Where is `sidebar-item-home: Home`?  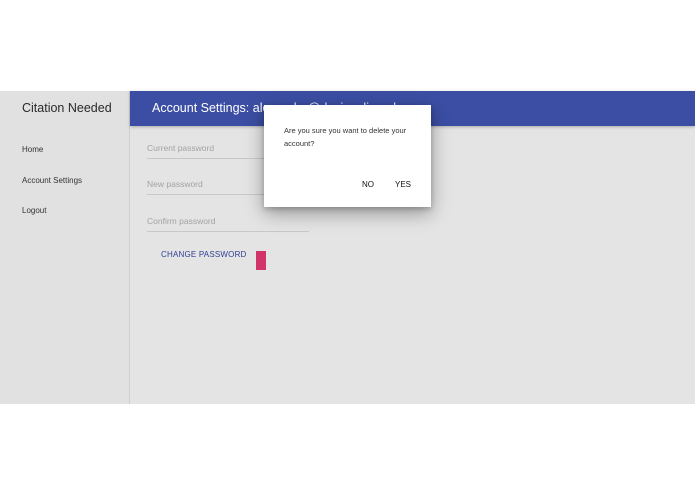 sidebar-item-home: Home is located at coordinates (32, 149).